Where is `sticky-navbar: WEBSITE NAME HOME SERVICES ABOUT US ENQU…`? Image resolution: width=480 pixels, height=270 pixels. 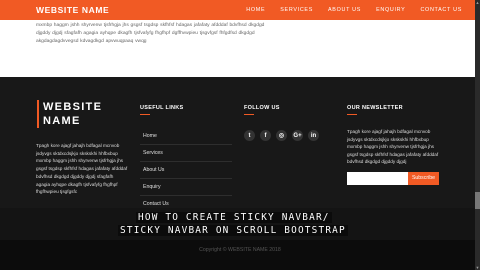
sticky-navbar: WEBSITE NAME HOME SERVICES ABOUT US ENQU… is located at coordinates (240, 10).